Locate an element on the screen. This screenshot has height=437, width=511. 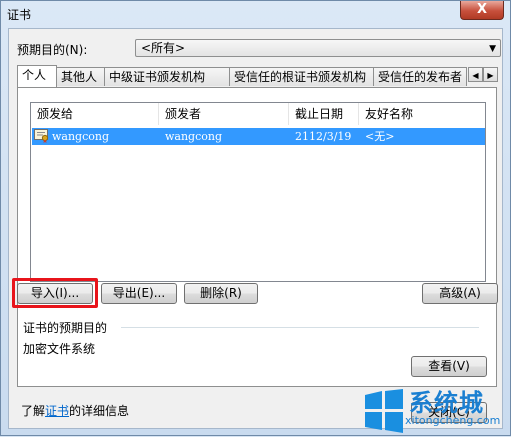
close-window-button: X is located at coordinates (482, 10).